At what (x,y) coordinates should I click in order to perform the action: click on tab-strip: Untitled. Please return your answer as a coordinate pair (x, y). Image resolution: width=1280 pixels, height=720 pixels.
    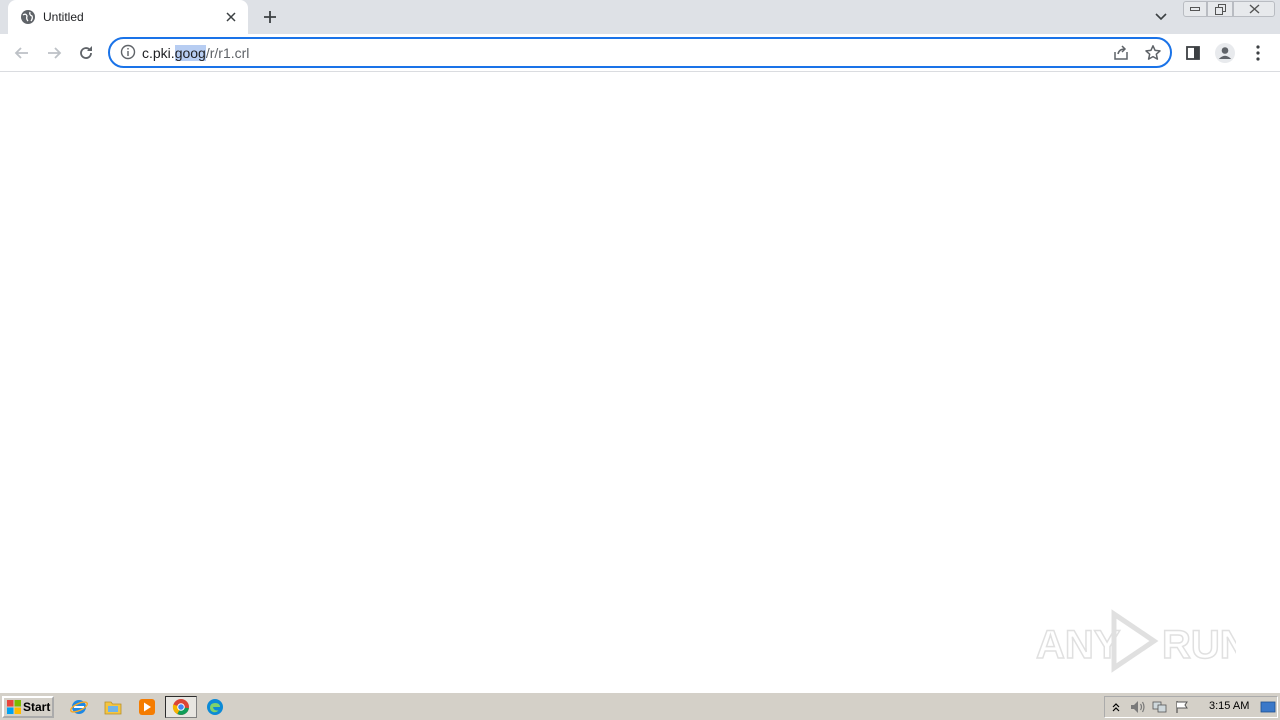
    Looking at the image, I should click on (640, 17).